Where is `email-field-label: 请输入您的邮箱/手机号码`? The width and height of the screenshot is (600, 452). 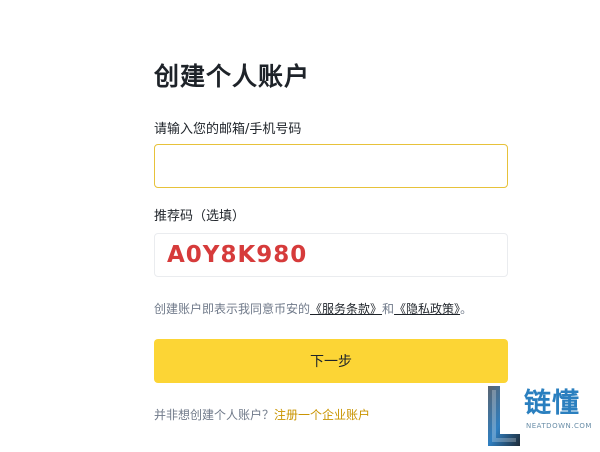 email-field-label: 请输入您的邮箱/手机号码 is located at coordinates (228, 129).